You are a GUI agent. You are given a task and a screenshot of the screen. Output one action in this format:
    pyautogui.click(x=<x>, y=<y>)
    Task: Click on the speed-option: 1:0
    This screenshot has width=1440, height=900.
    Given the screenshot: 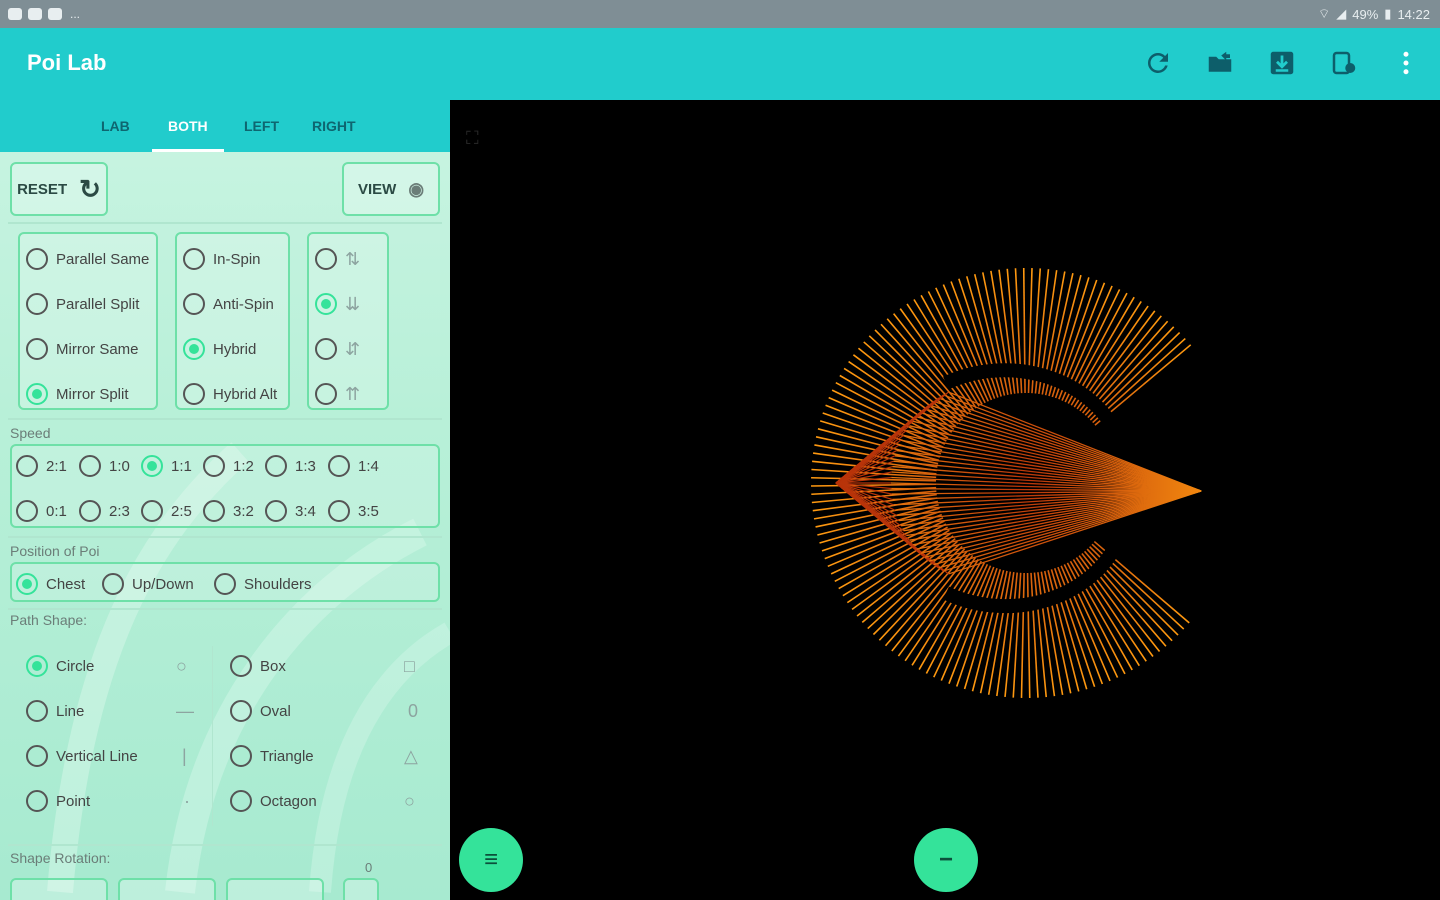 What is the action you would take?
    pyautogui.click(x=104, y=466)
    